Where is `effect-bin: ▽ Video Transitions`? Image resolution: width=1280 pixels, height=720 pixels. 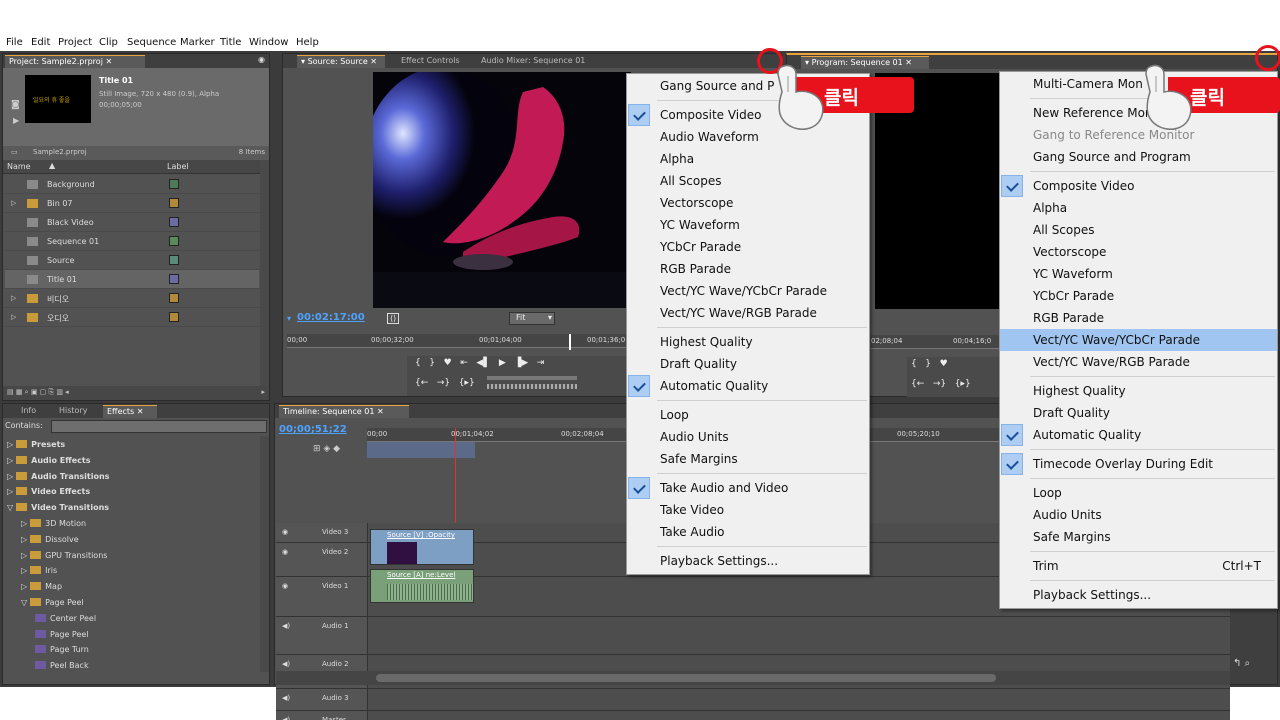
effect-bin: ▽ Video Transitions is located at coordinates (58, 507).